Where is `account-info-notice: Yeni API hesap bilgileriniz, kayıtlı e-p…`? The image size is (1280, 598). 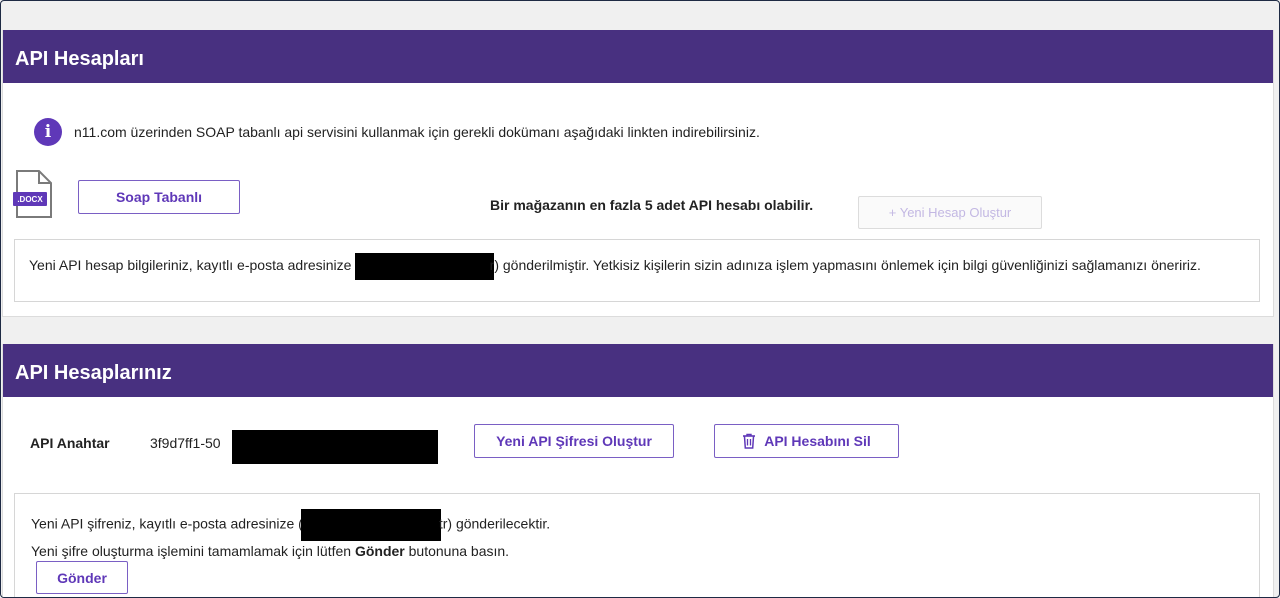
account-info-notice: Yeni API hesap bilgileriniz, kayıtlı e-p… is located at coordinates (637, 270).